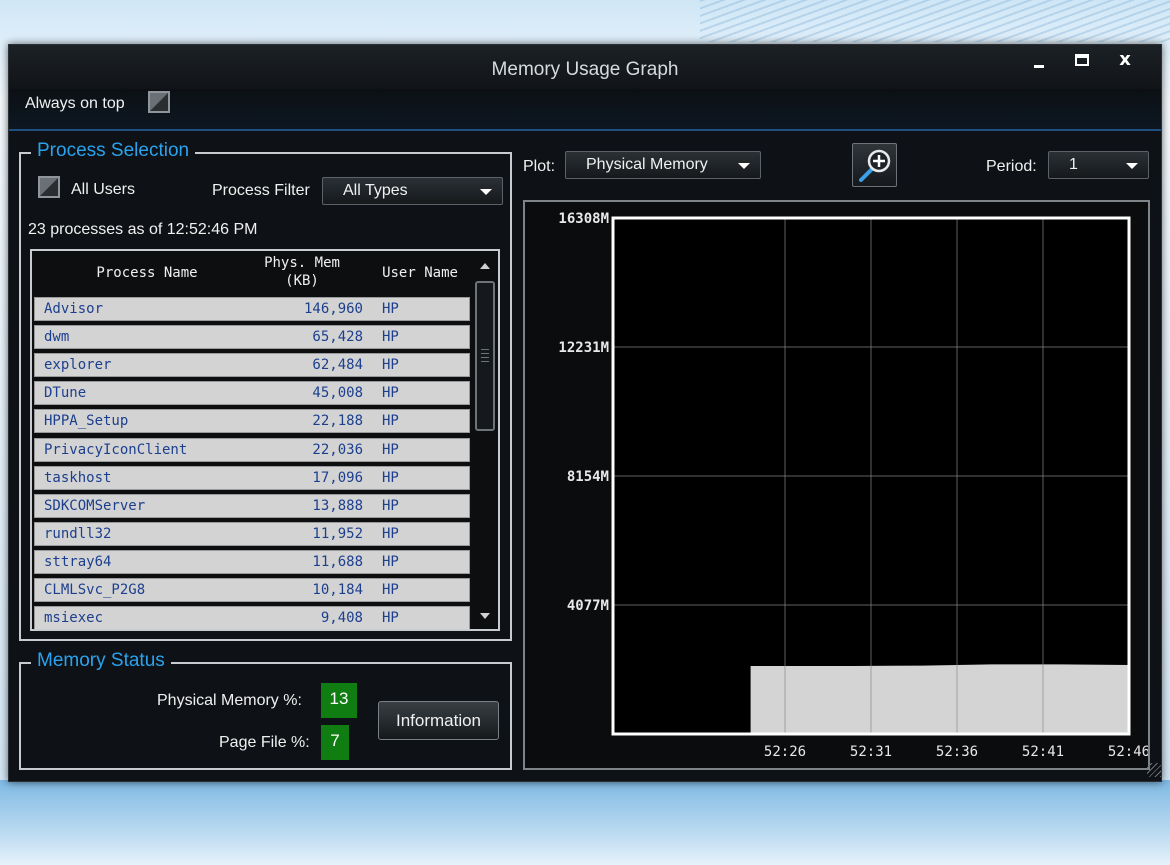 Image resolution: width=1170 pixels, height=865 pixels. What do you see at coordinates (871, 752) in the screenshot?
I see `x-tick-label: 52:31` at bounding box center [871, 752].